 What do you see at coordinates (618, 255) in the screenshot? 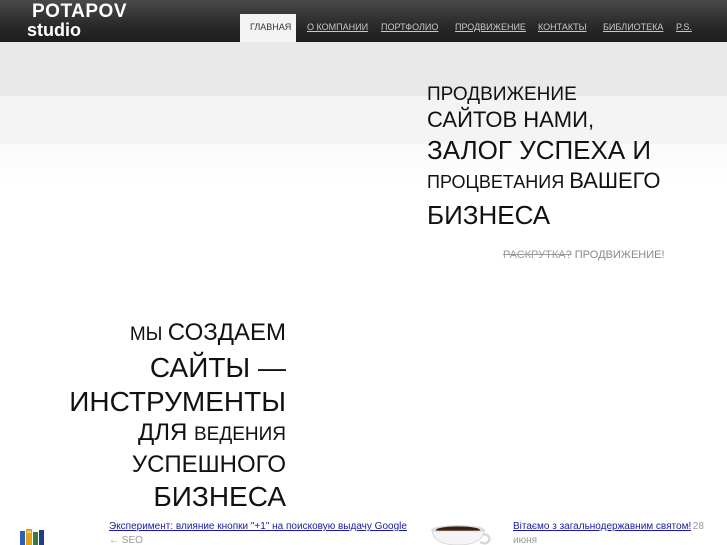
I see `tagline-rest: ПРОДВИЖЕНИЕ!` at bounding box center [618, 255].